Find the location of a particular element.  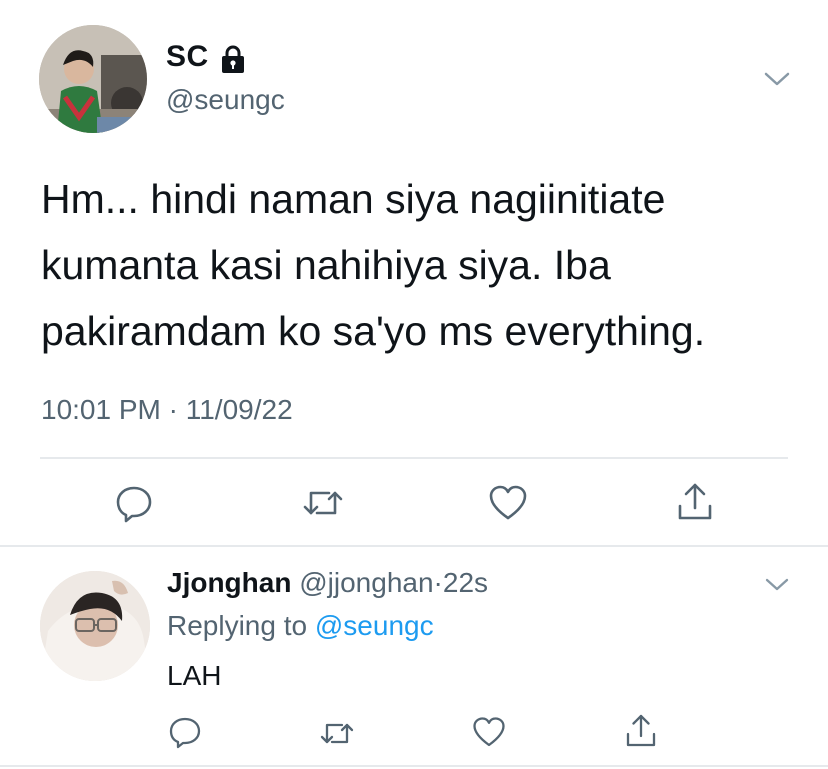

tweet-timestamp: 10:01 PM · 11/09/22 is located at coordinates (167, 410).